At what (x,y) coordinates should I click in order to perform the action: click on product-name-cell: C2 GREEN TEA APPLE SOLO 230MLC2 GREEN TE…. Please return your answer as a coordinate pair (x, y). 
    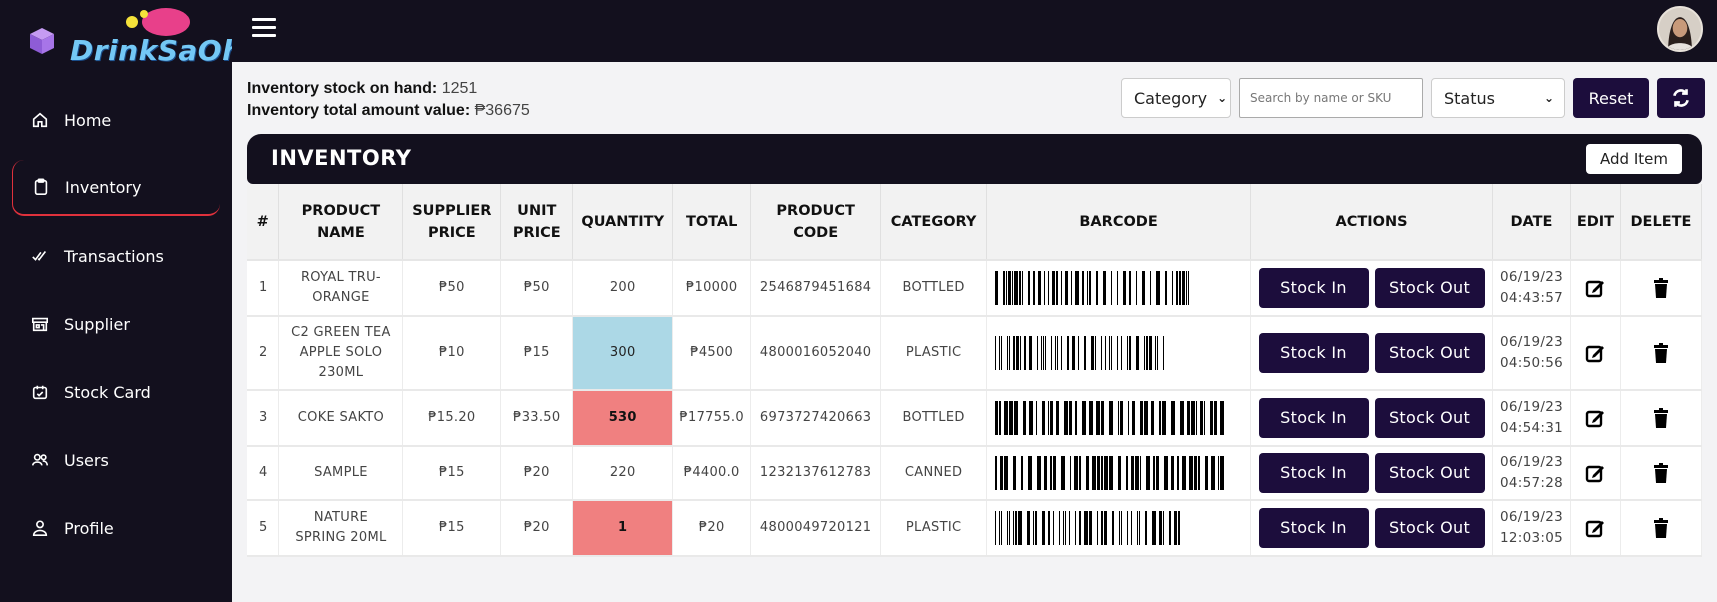
    Looking at the image, I should click on (341, 353).